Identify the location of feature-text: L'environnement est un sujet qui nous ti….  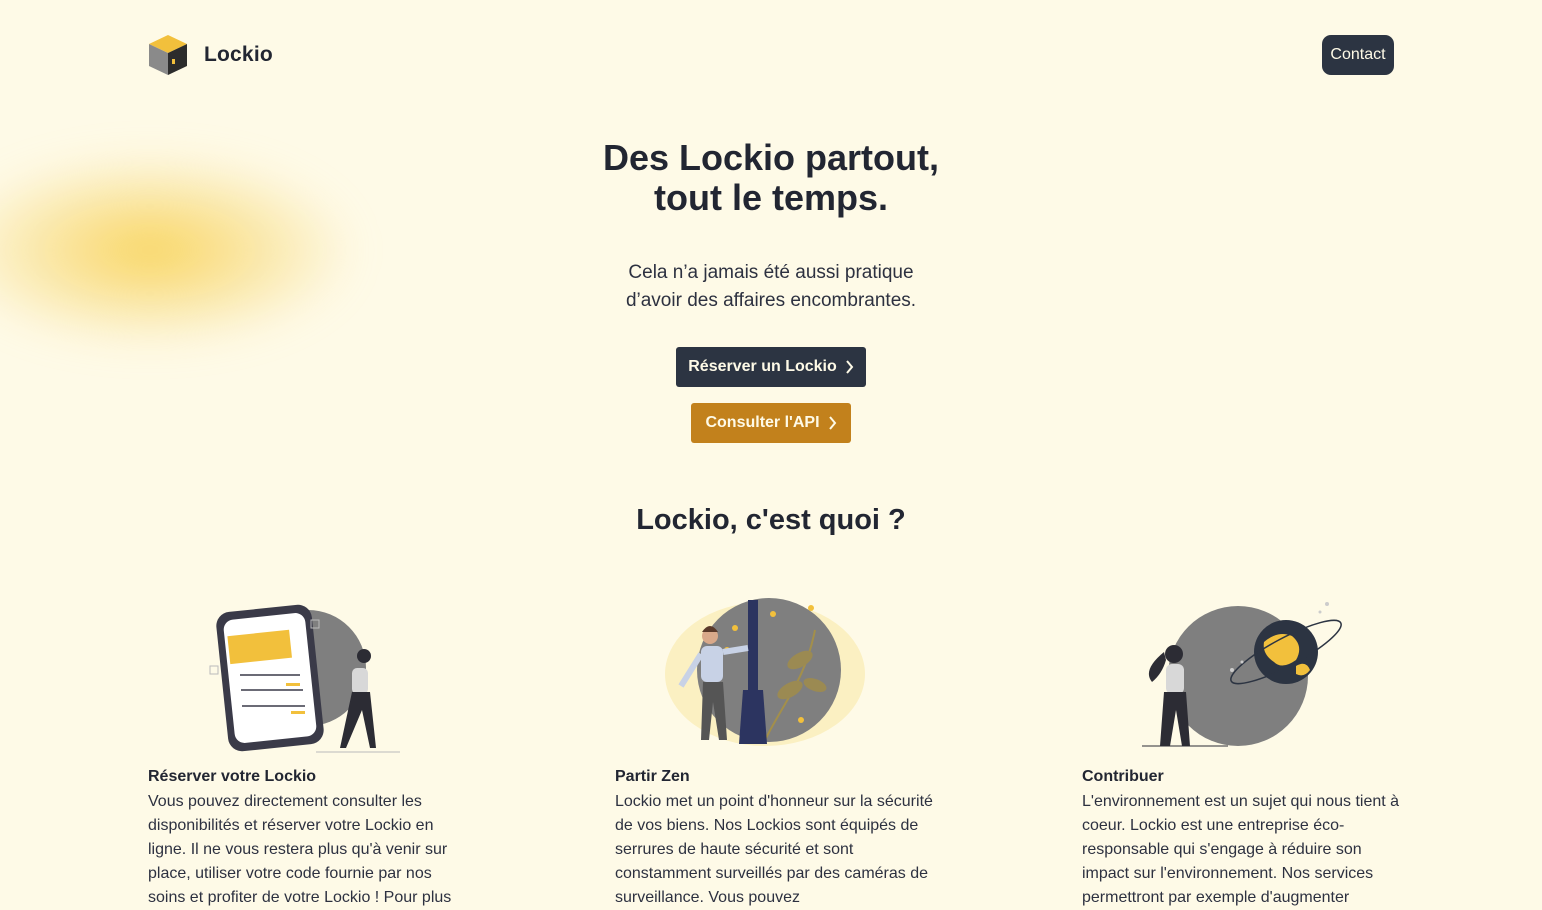
(1241, 849).